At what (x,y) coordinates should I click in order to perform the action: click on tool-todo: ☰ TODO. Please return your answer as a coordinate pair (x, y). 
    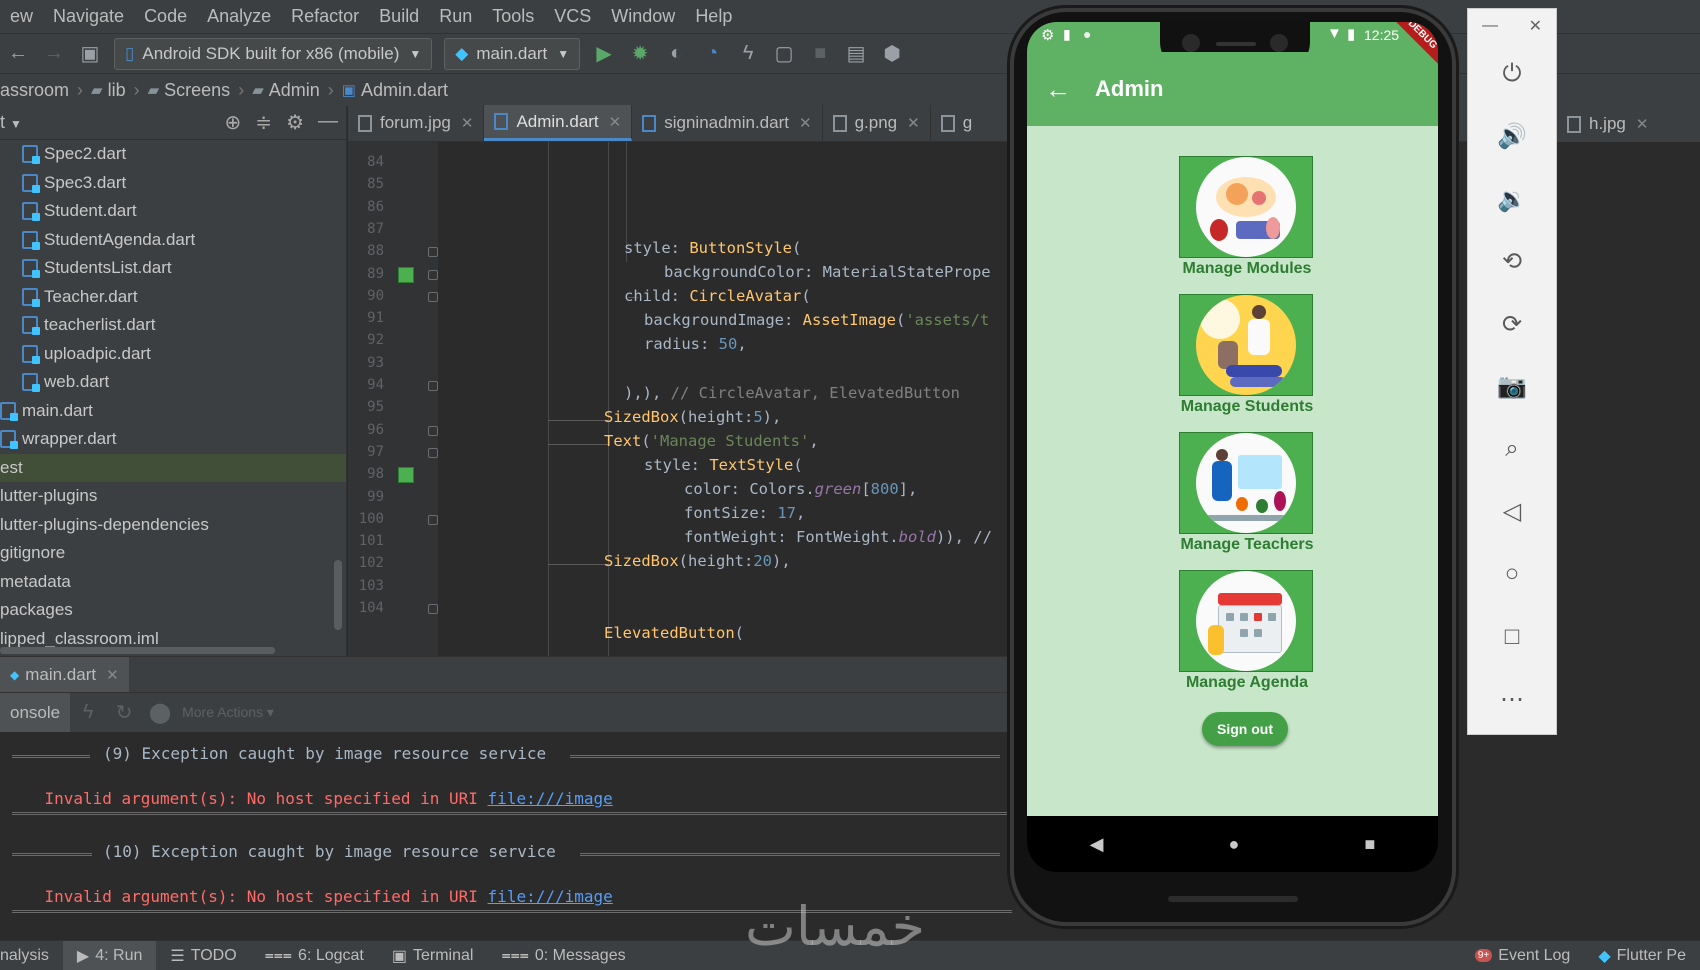
    Looking at the image, I should click on (203, 956).